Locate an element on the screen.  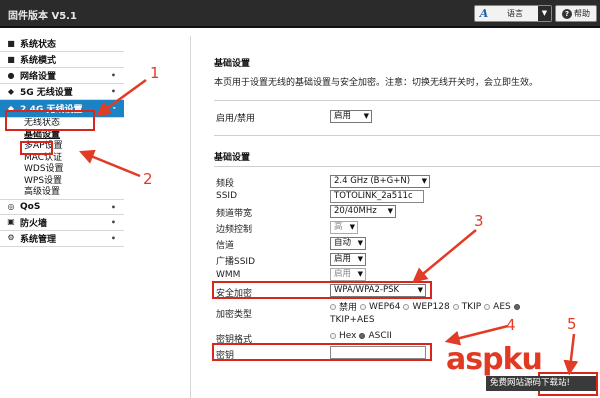
channel-label: 信道 is located at coordinates (225, 246).